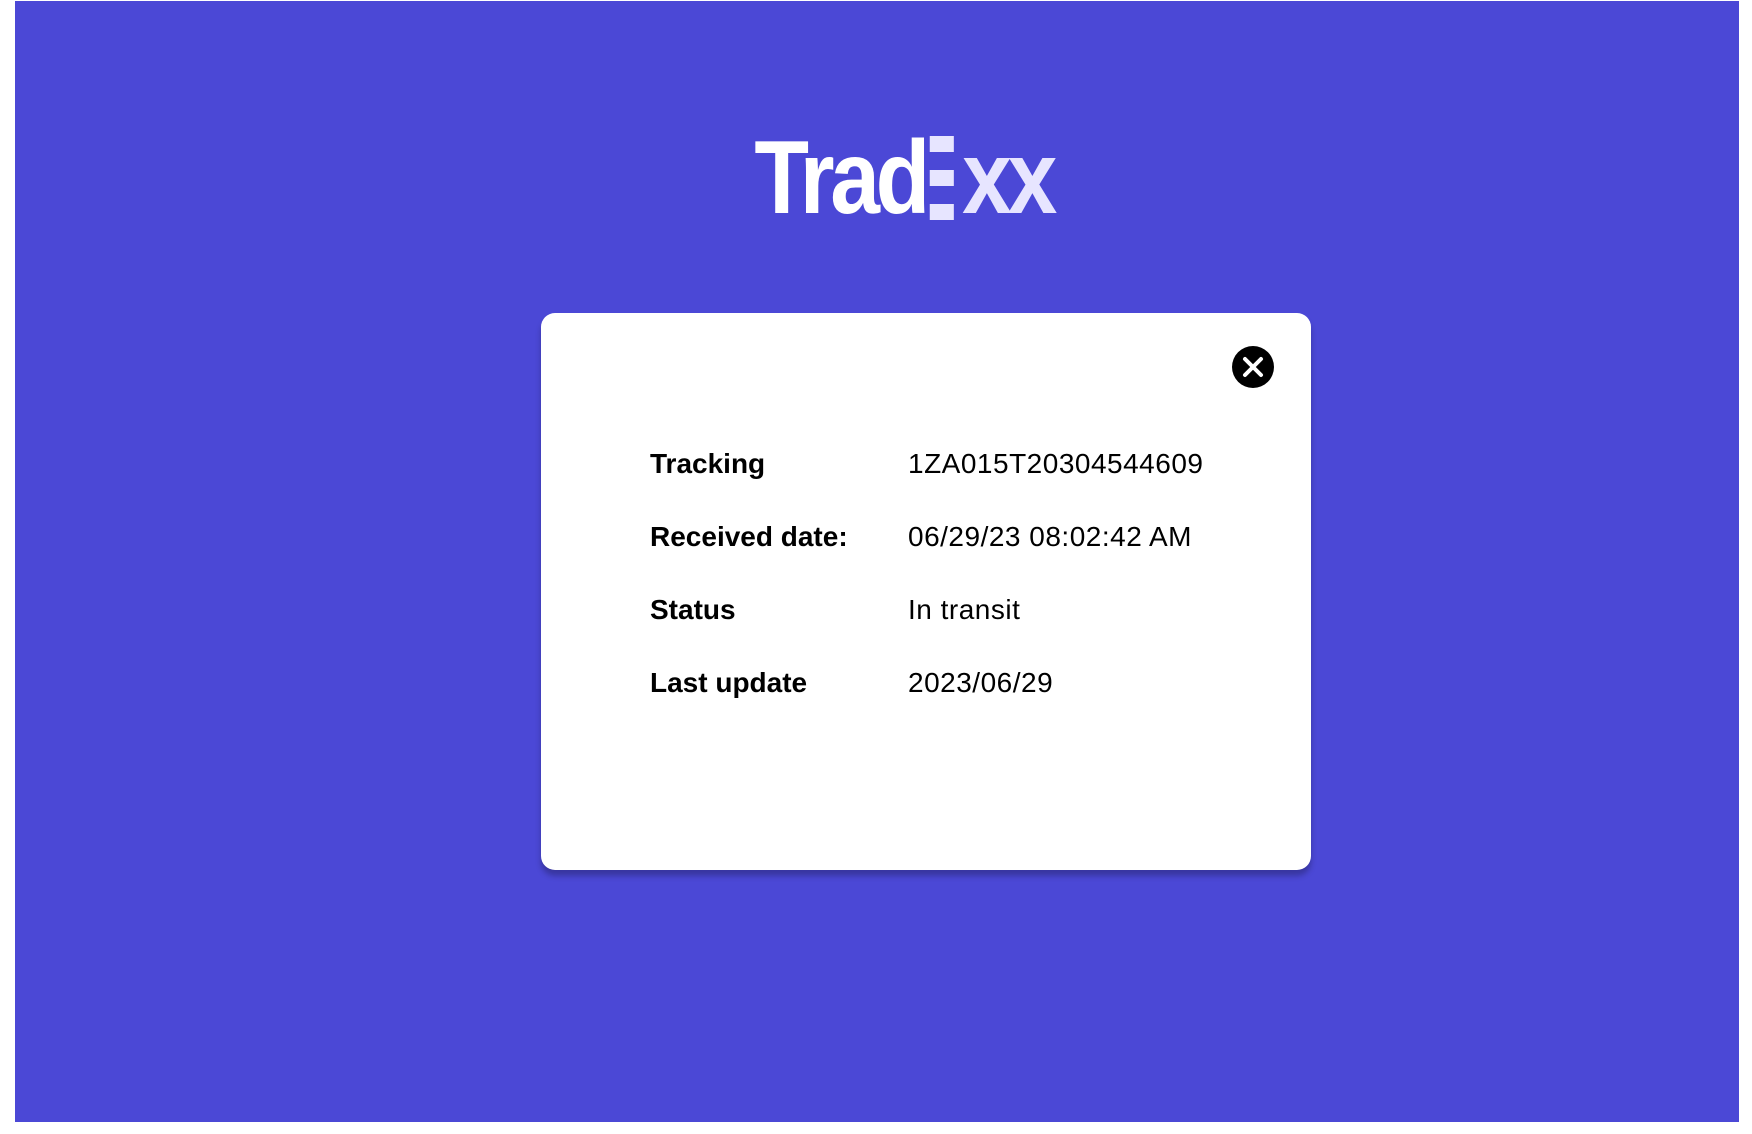 This screenshot has width=1752, height=1134. Describe the element at coordinates (981, 682) in the screenshot. I see `last-update-value: 2023/06/29` at that location.